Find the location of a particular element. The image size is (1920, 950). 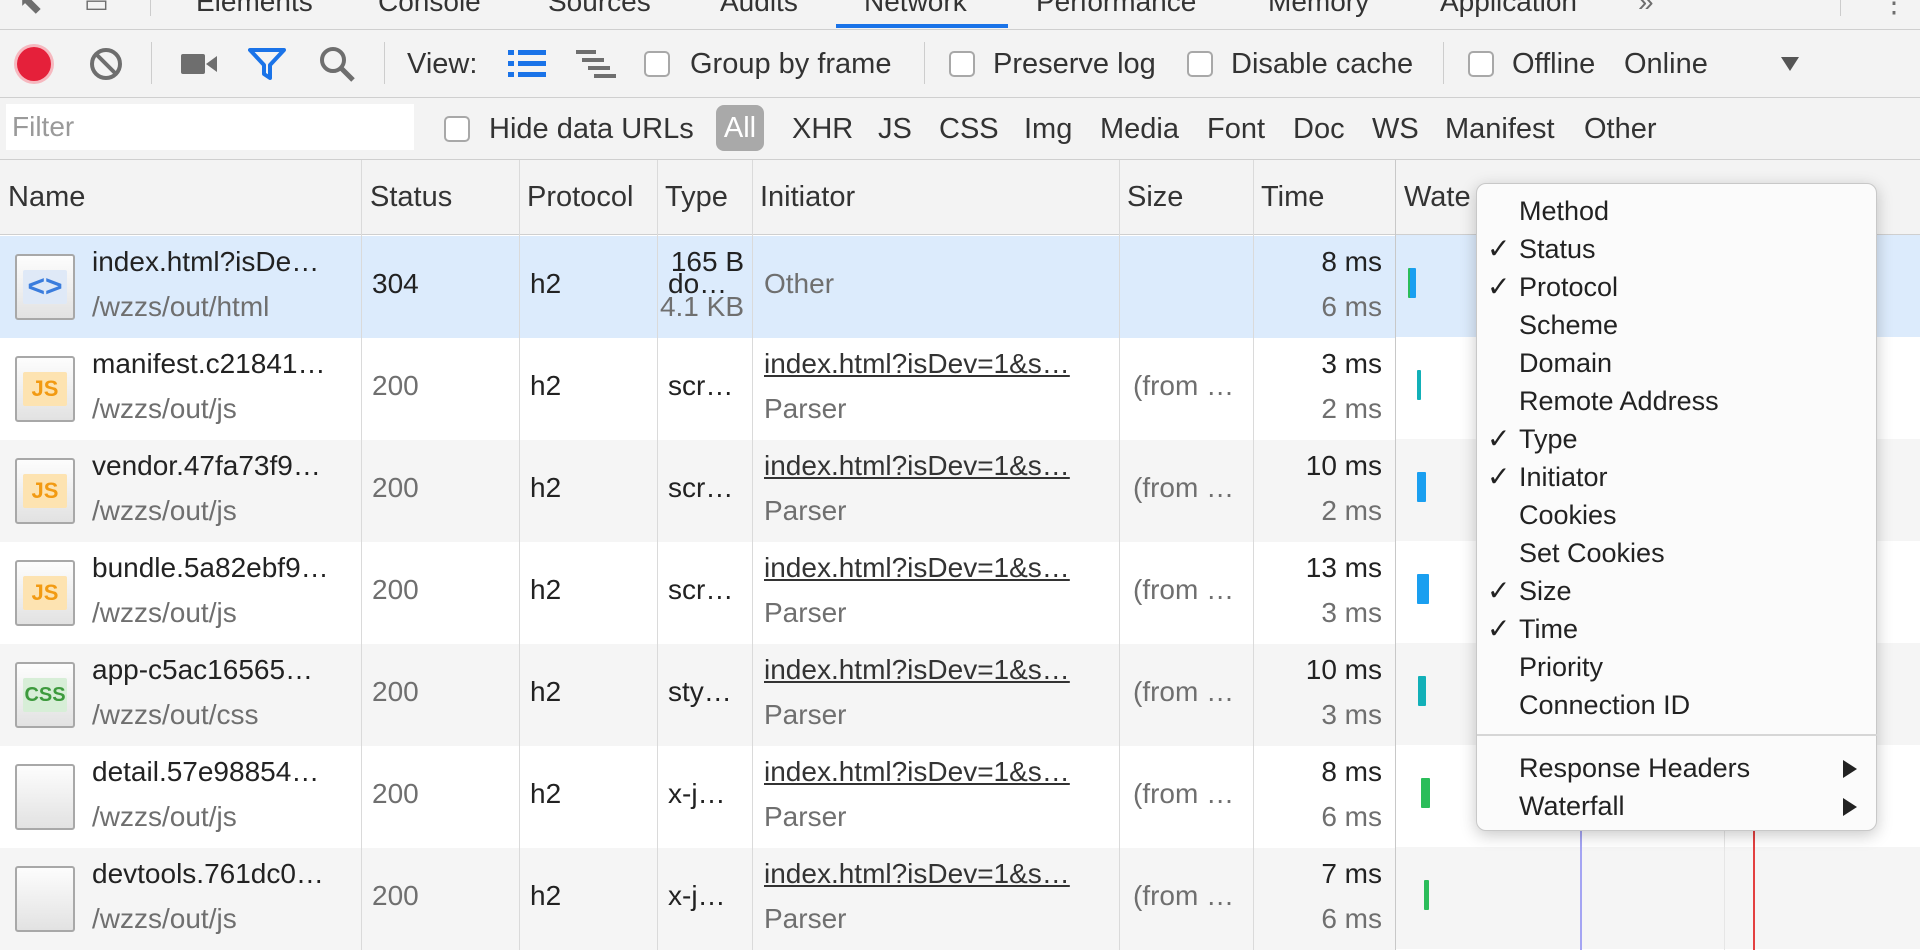

column-header-type: Type is located at coordinates (704, 197).